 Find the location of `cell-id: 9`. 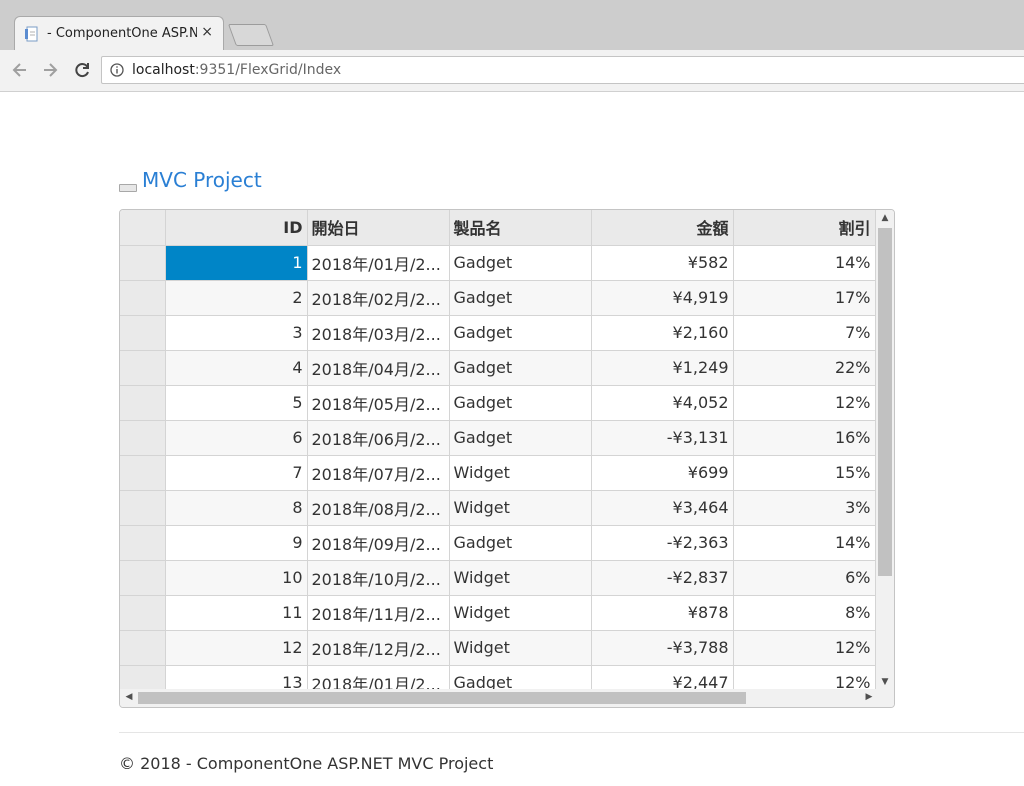

cell-id: 9 is located at coordinates (236, 543).